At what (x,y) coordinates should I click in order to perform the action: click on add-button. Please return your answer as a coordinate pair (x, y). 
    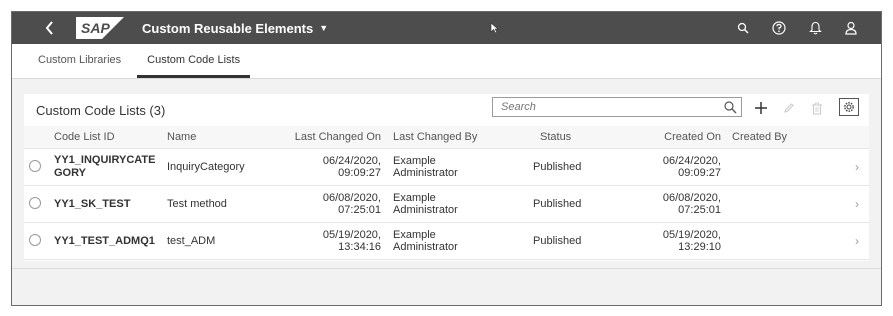
    Looking at the image, I should click on (761, 108).